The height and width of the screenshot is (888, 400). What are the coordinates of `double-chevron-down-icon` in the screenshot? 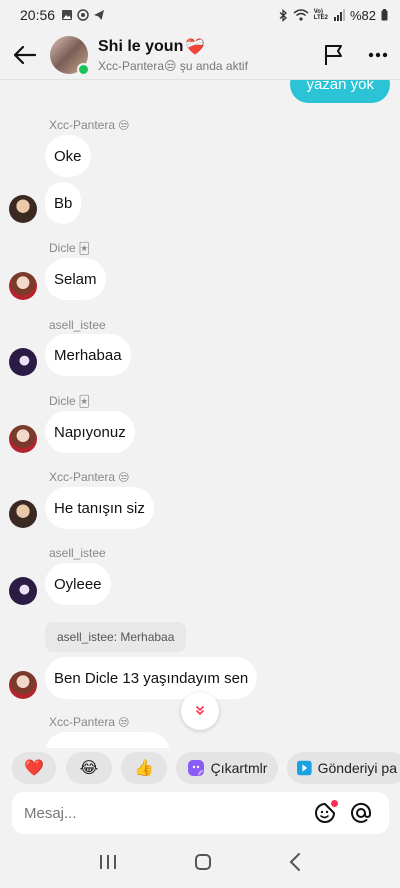 It's located at (200, 710).